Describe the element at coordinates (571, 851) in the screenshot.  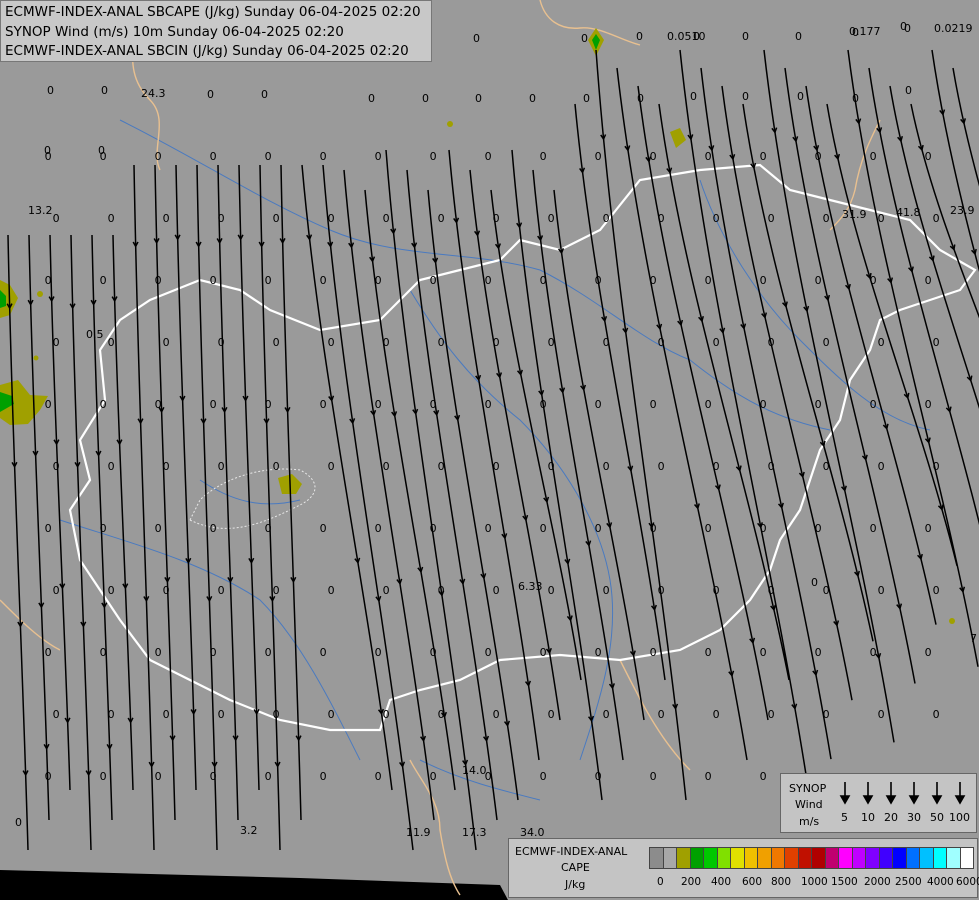
I see `cape-legend-title-1: ECMWF-INDEX-ANAL` at that location.